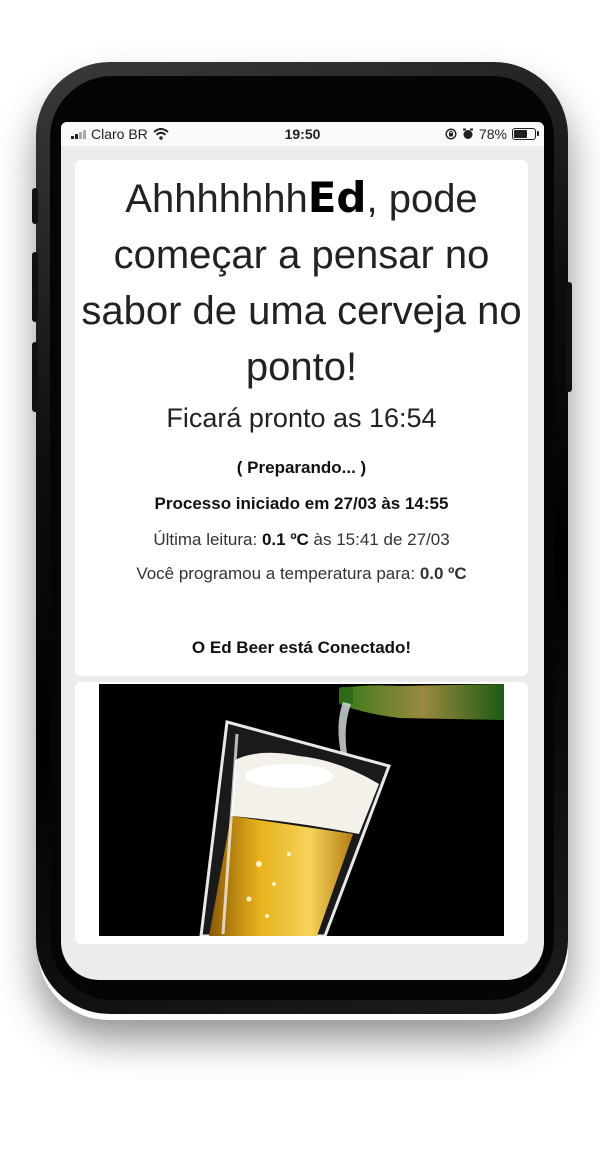 Image resolution: width=600 pixels, height=1173 pixels. I want to click on battery-icon, so click(525, 134).